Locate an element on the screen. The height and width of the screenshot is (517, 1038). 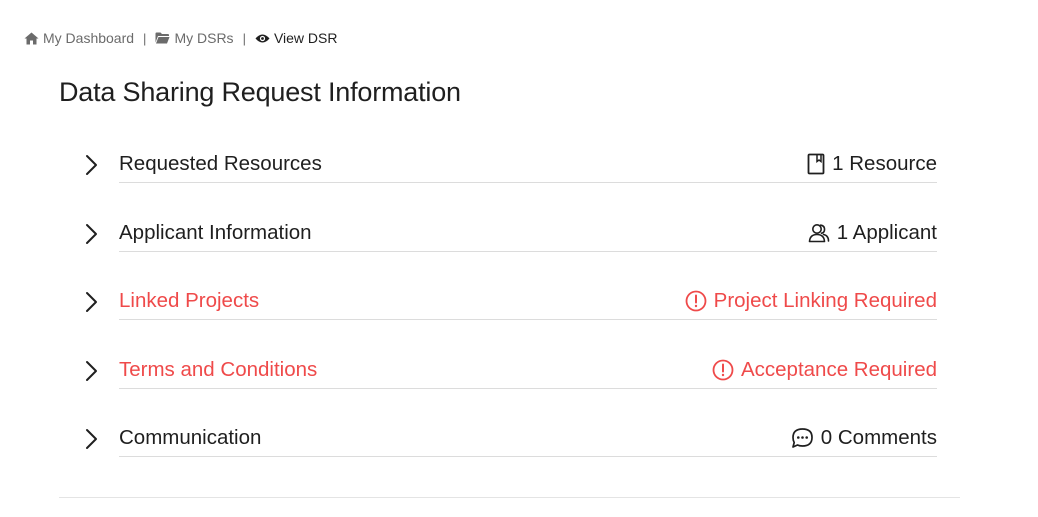
breadcrumb-label: My DSRs is located at coordinates (204, 38).